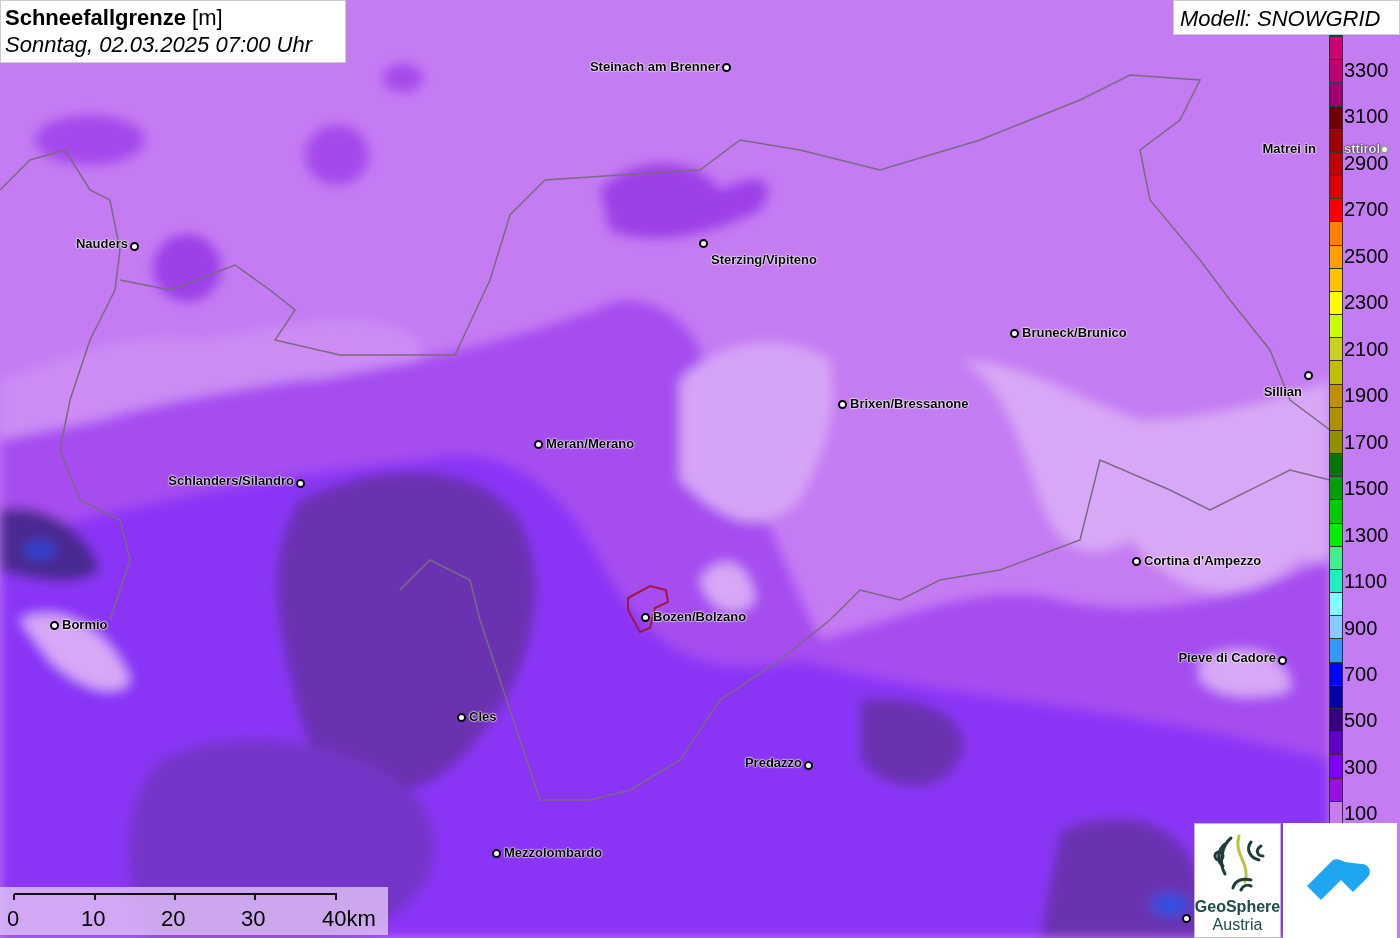  I want to click on map-timestamp: Sonntag, 02.03.2025 07:00 Uhr, so click(159, 44).